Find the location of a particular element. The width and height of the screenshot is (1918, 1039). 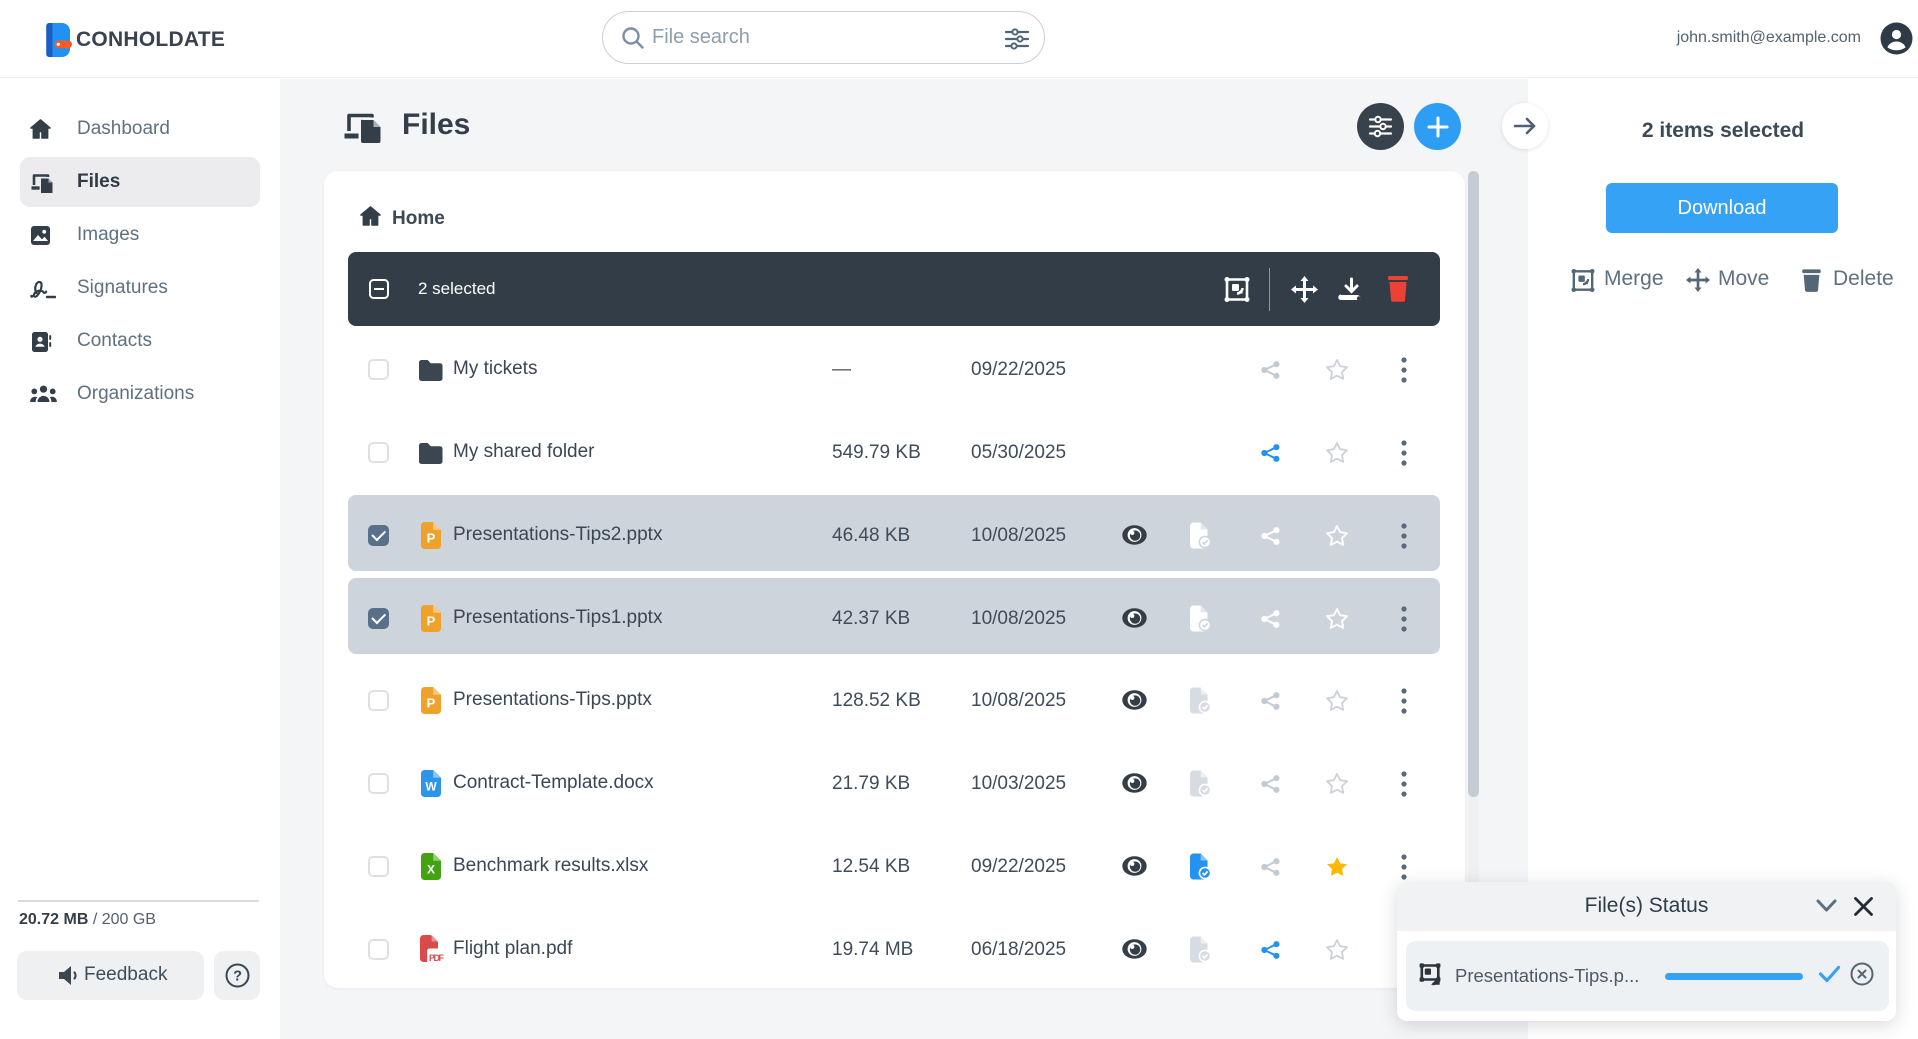

svg-text: W is located at coordinates (431, 787).